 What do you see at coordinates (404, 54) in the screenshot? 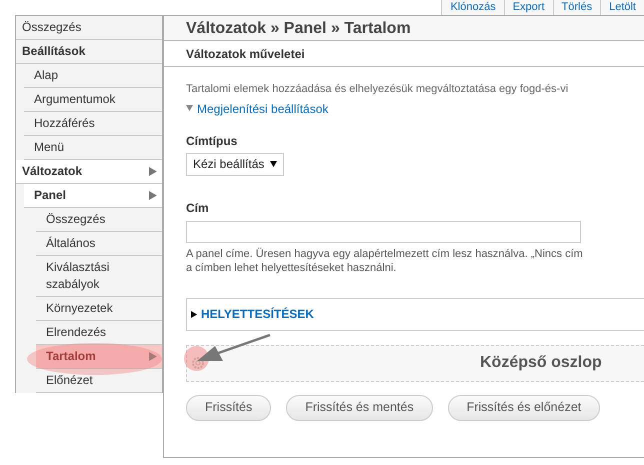
I see `section-title: Változatok műveletei` at bounding box center [404, 54].